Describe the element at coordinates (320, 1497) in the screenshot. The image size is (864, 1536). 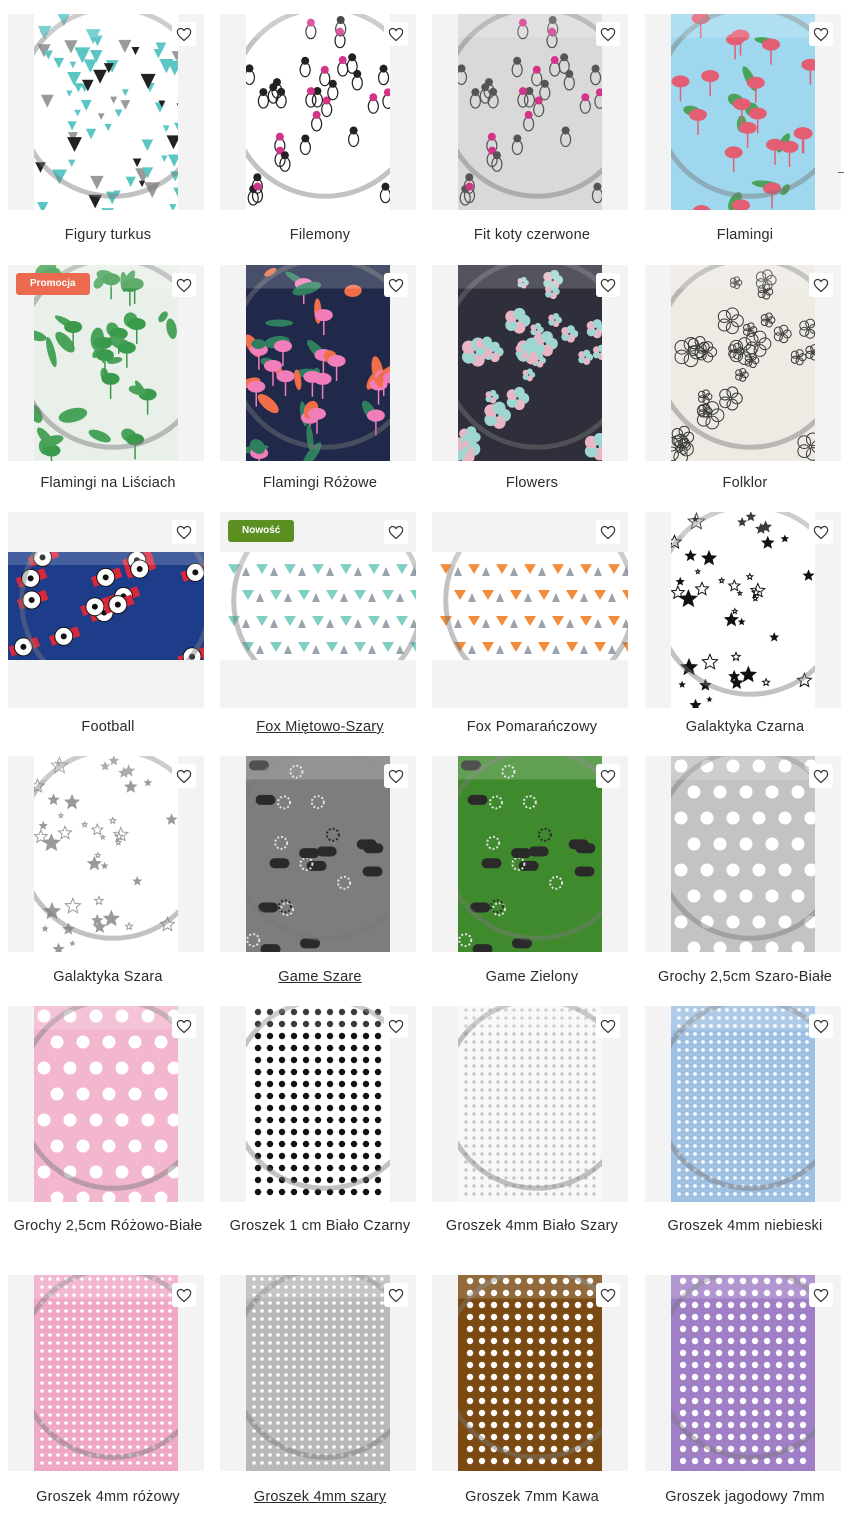
I see `product-title: Groszek 4mm szary` at that location.